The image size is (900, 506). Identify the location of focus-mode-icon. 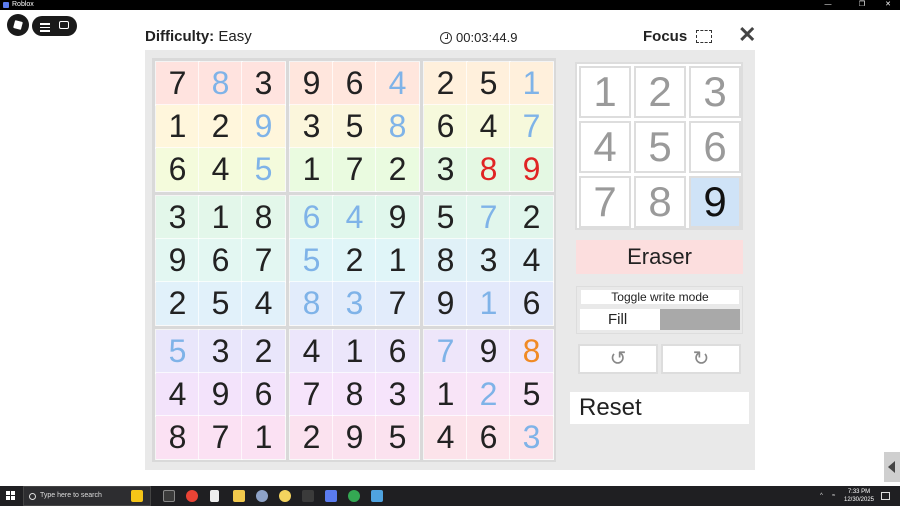
(704, 36).